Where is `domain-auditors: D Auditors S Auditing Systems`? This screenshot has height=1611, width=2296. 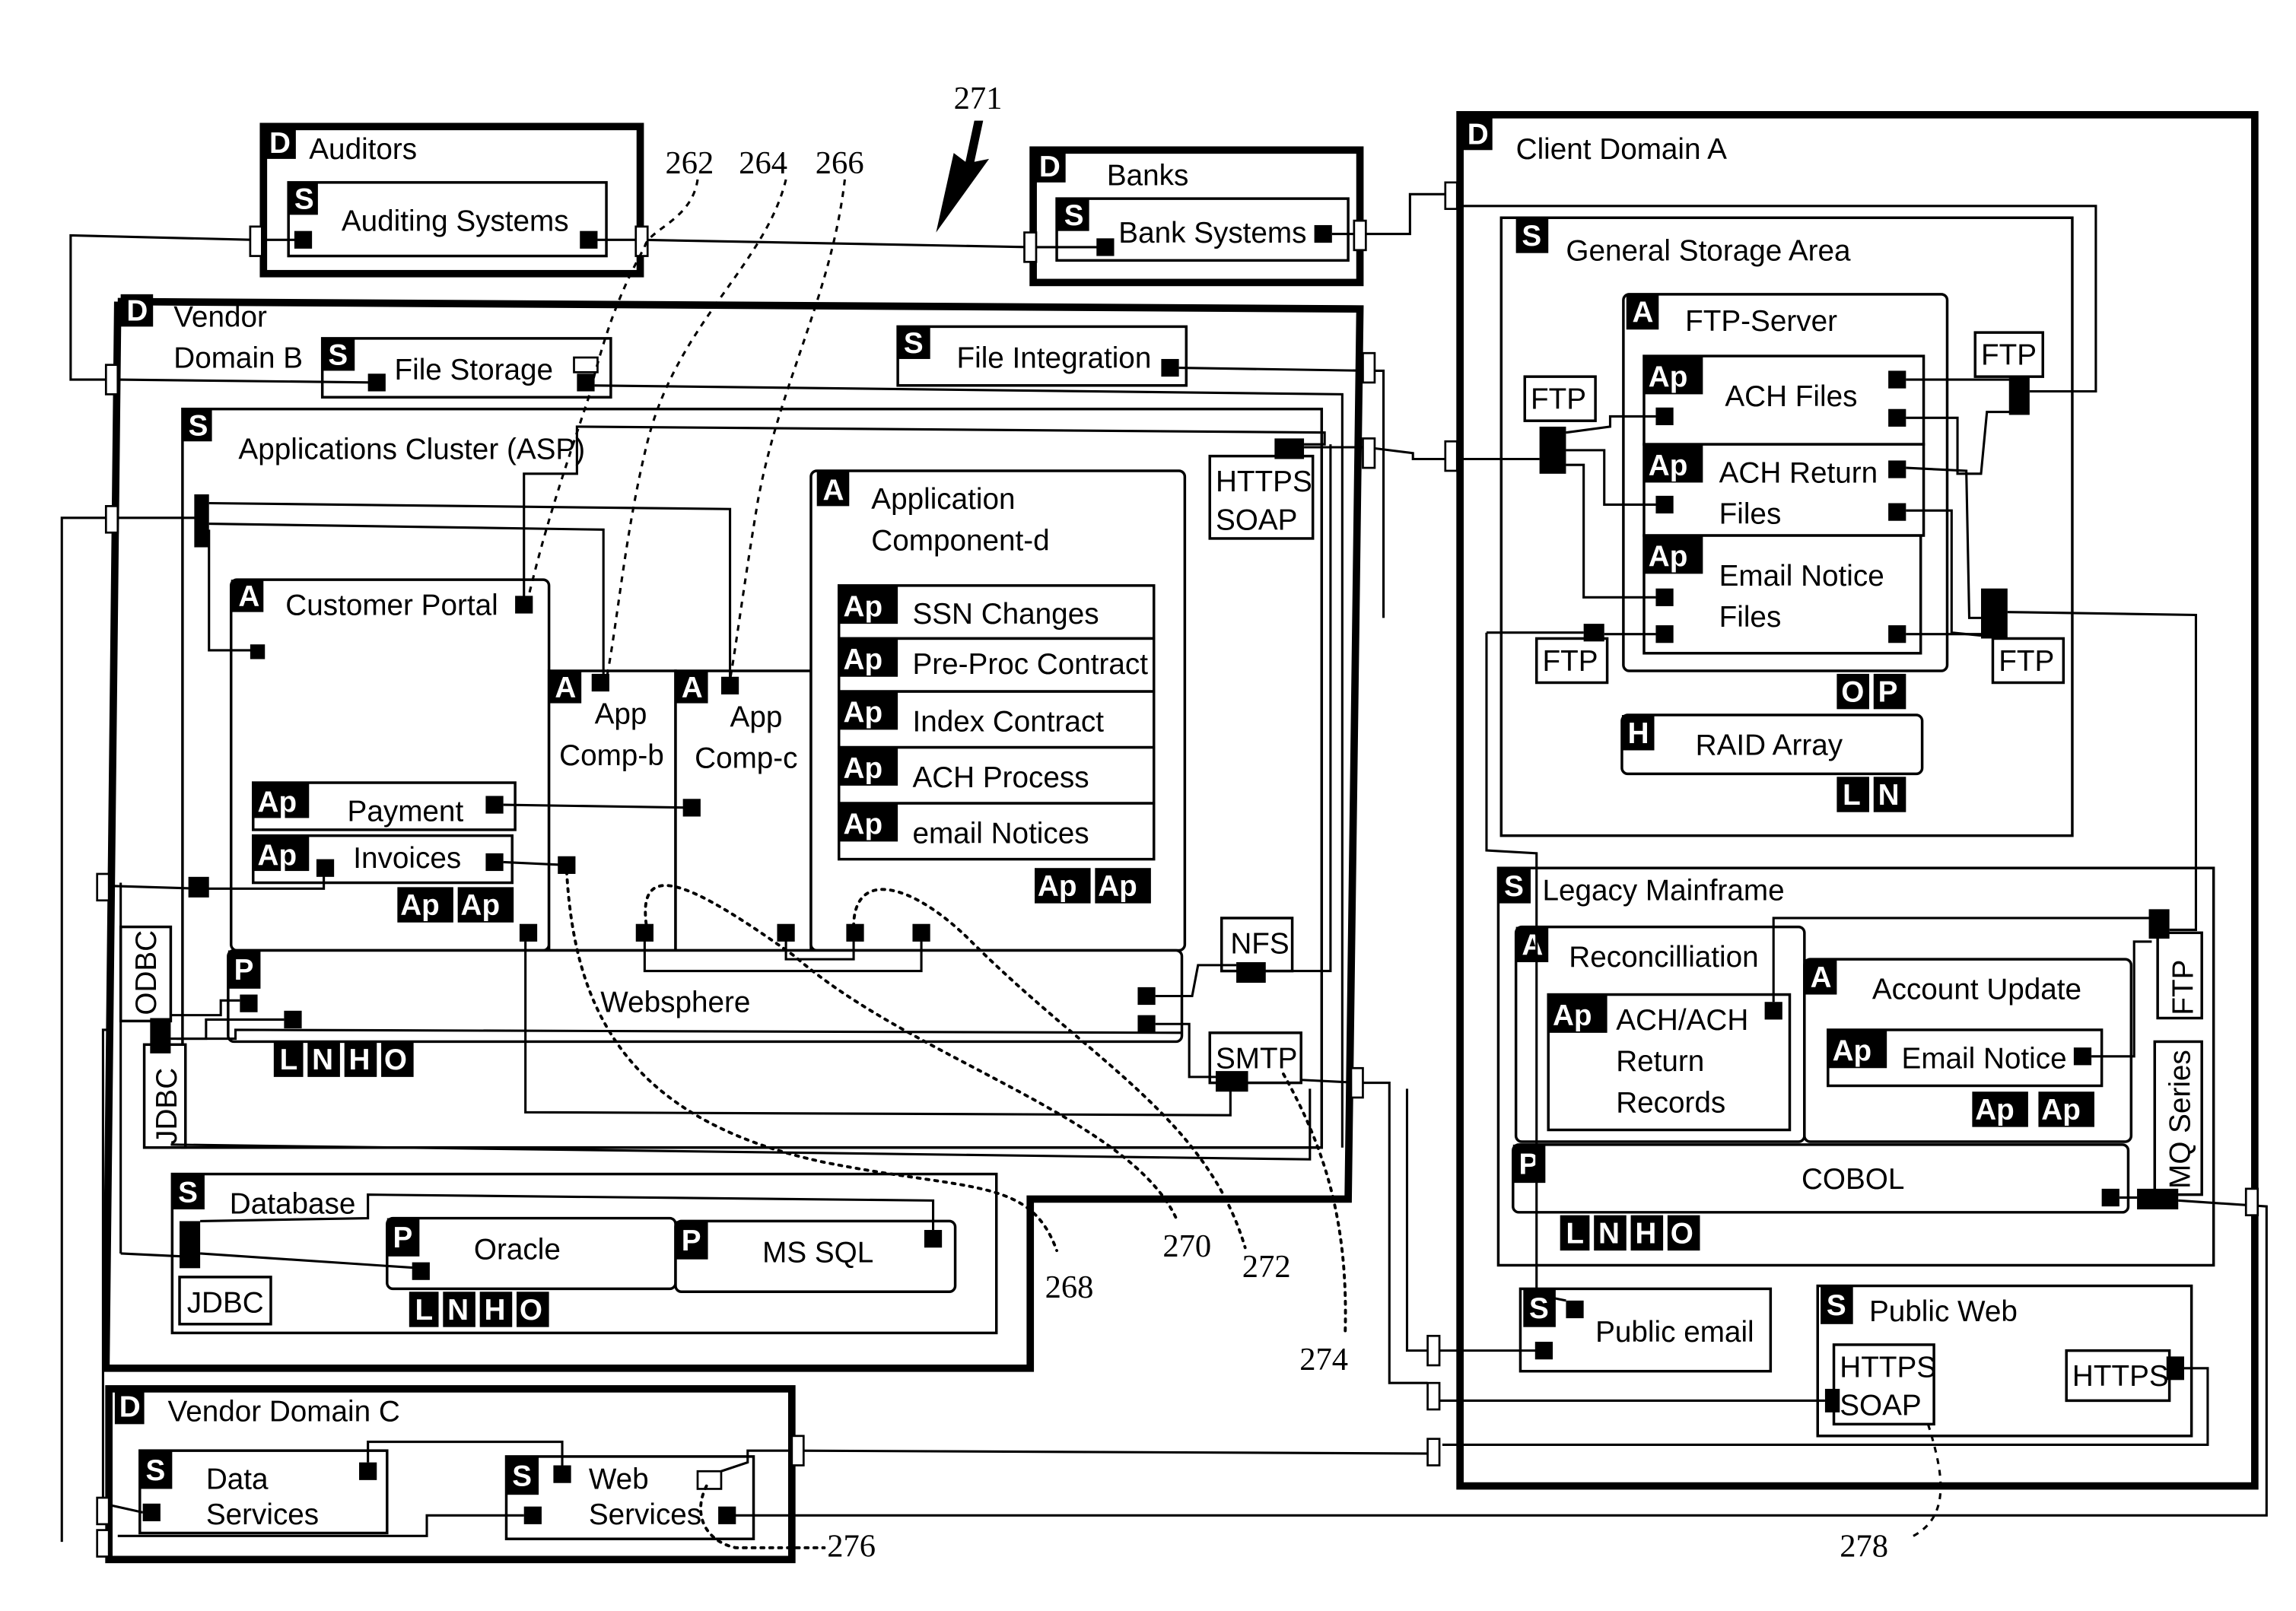 domain-auditors: D Auditors S Auditing Systems is located at coordinates (452, 200).